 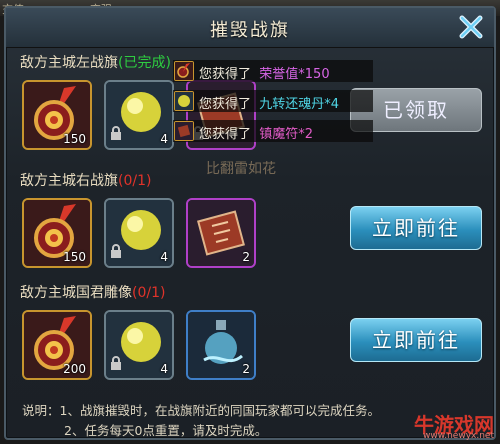 I want to click on task-name: 敌方主城左战旗, so click(x=69, y=63).